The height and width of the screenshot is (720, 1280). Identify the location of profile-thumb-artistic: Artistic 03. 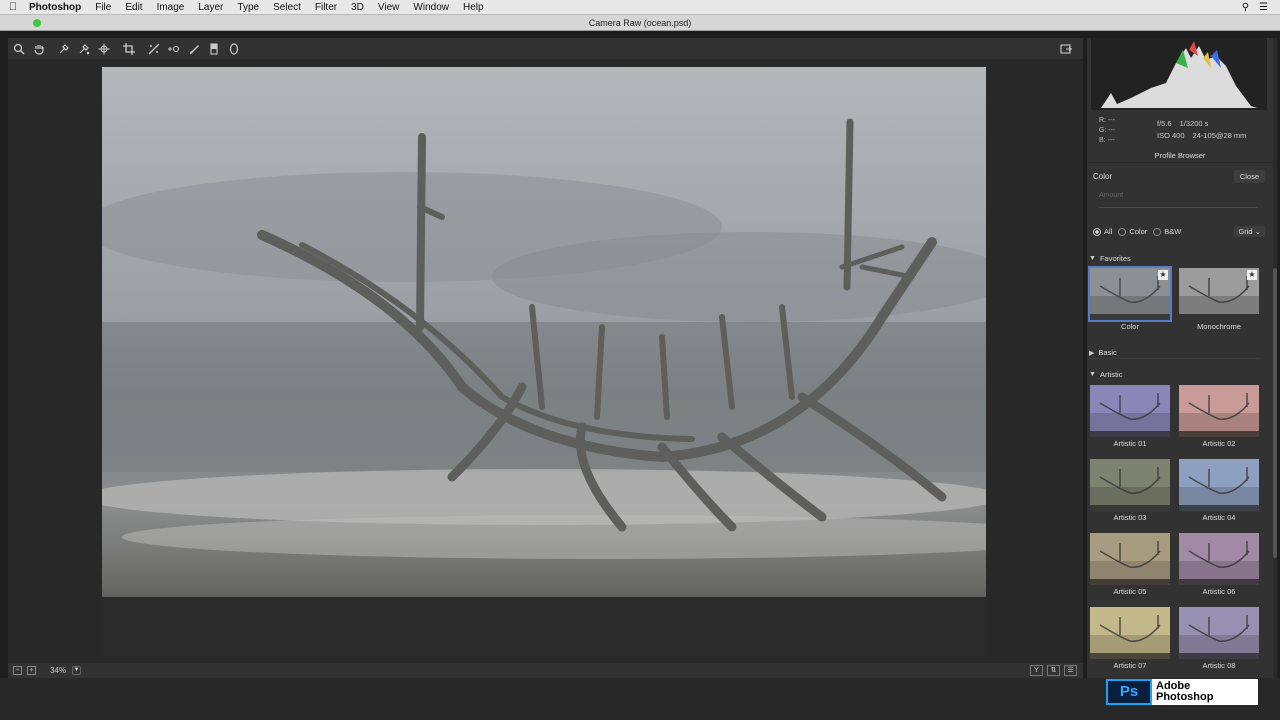
(1130, 492).